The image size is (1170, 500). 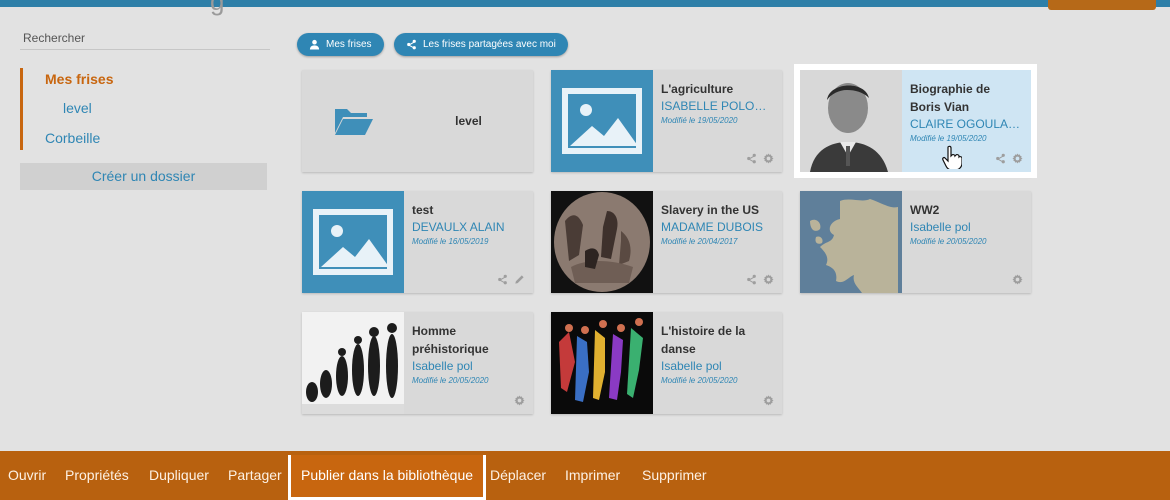 What do you see at coordinates (72, 138) in the screenshot?
I see `sidebar-item-corbeille: Corbeille` at bounding box center [72, 138].